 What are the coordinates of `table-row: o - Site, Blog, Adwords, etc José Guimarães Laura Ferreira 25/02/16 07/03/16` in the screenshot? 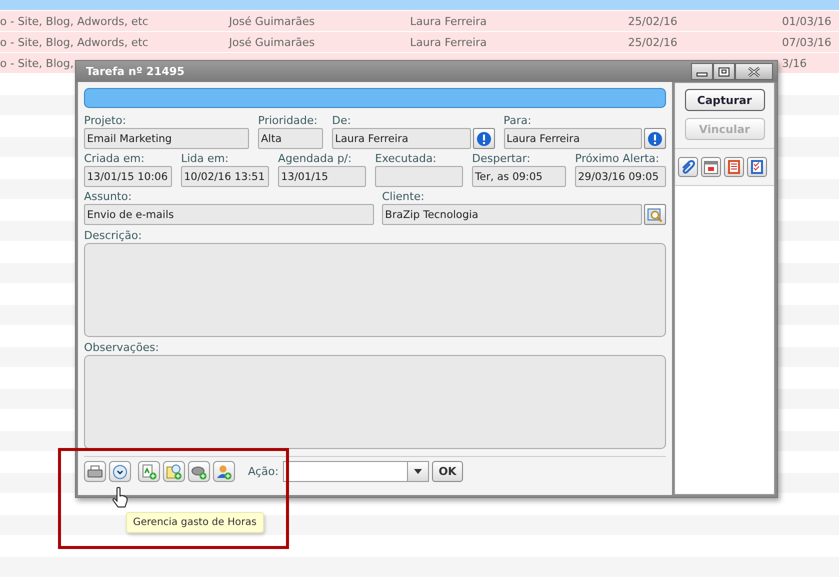 It's located at (419, 42).